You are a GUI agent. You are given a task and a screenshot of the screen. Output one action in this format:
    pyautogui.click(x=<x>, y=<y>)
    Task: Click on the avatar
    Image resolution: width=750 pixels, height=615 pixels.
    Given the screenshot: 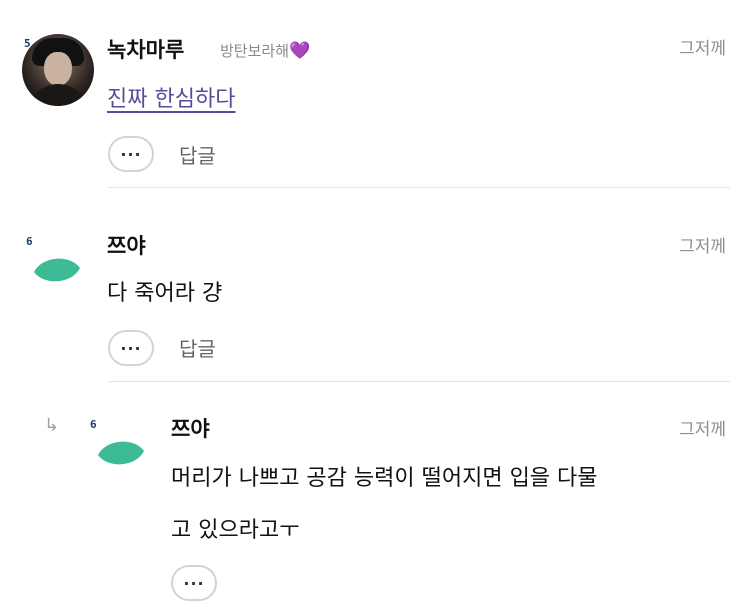 What is the action you would take?
    pyautogui.click(x=58, y=70)
    